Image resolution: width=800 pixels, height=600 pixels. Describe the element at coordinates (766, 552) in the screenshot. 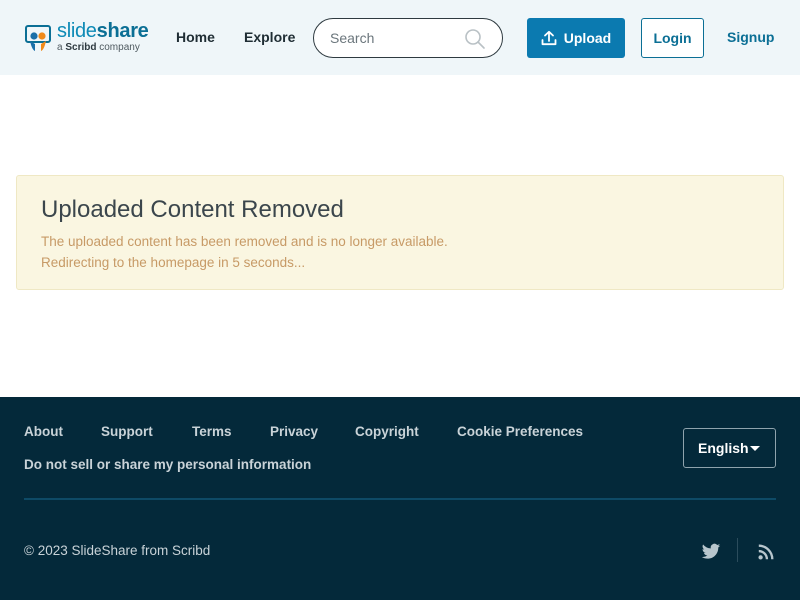

I see `rss-icon` at that location.